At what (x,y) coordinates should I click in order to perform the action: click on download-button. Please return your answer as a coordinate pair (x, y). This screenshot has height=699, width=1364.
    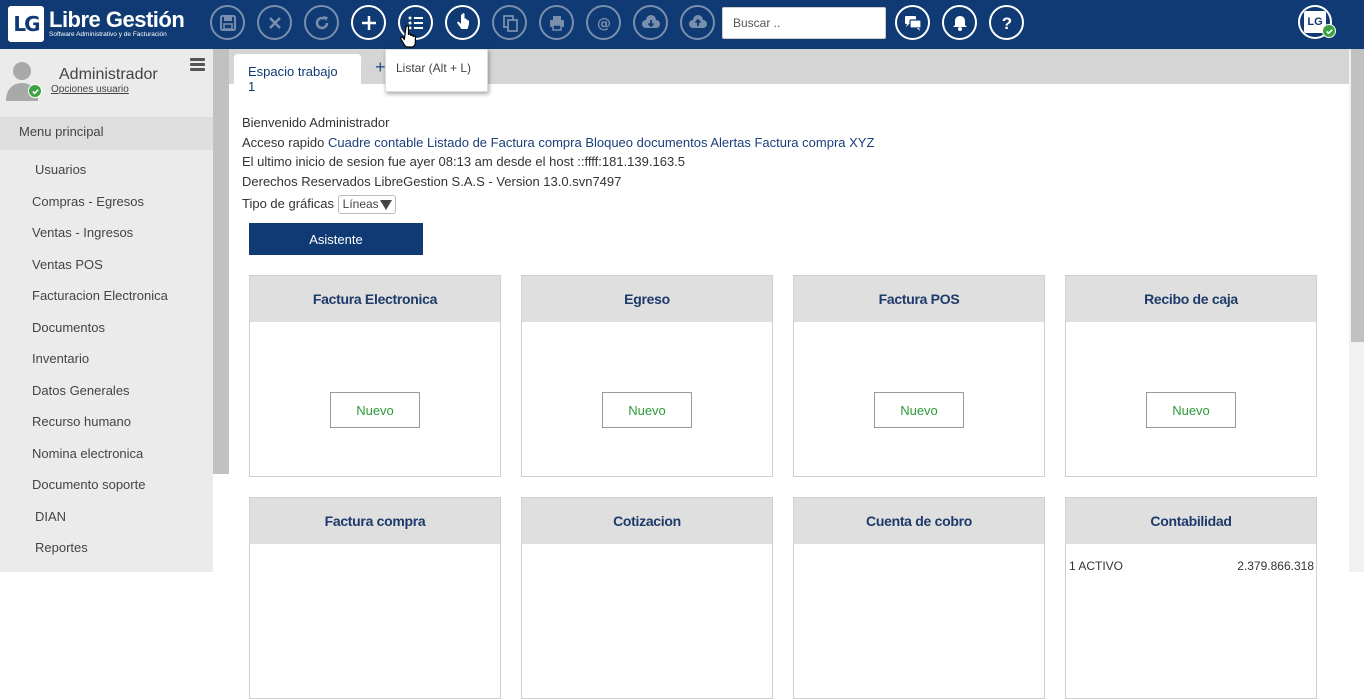
    Looking at the image, I should click on (650, 22).